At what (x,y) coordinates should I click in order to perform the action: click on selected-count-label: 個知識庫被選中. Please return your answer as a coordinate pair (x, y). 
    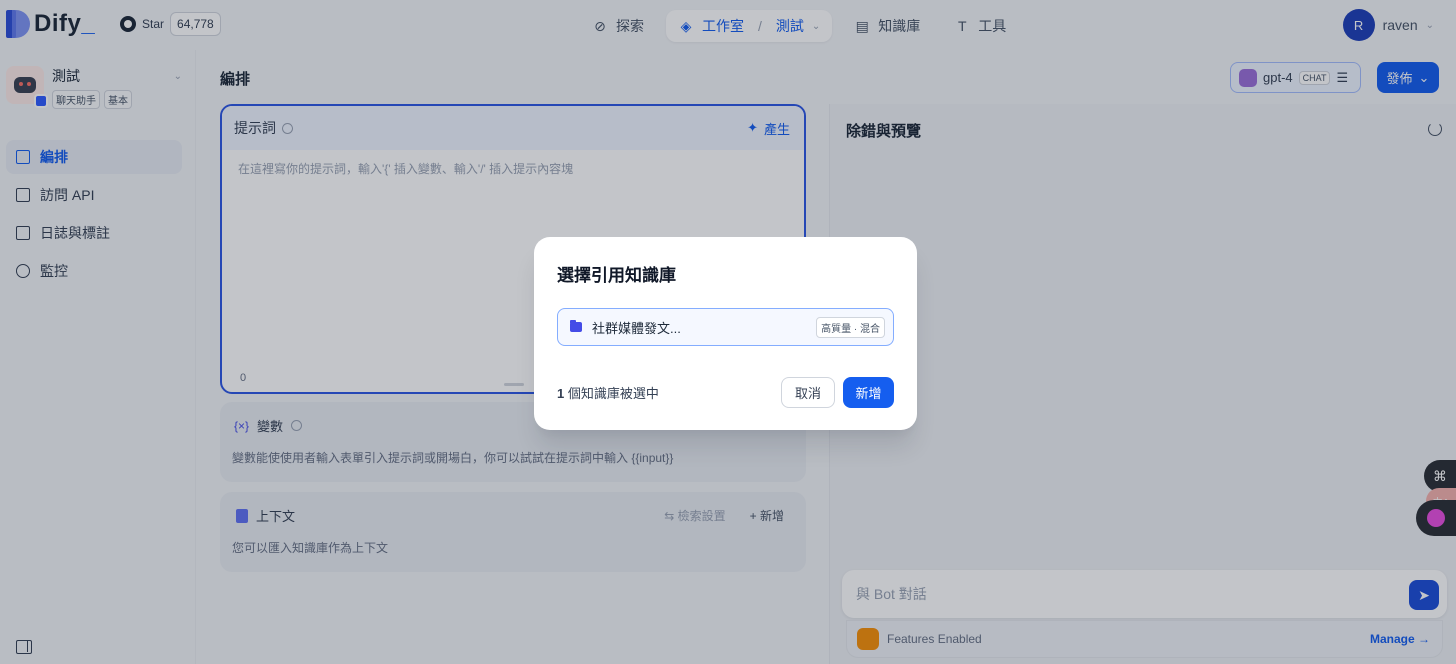
    Looking at the image, I should click on (613, 393).